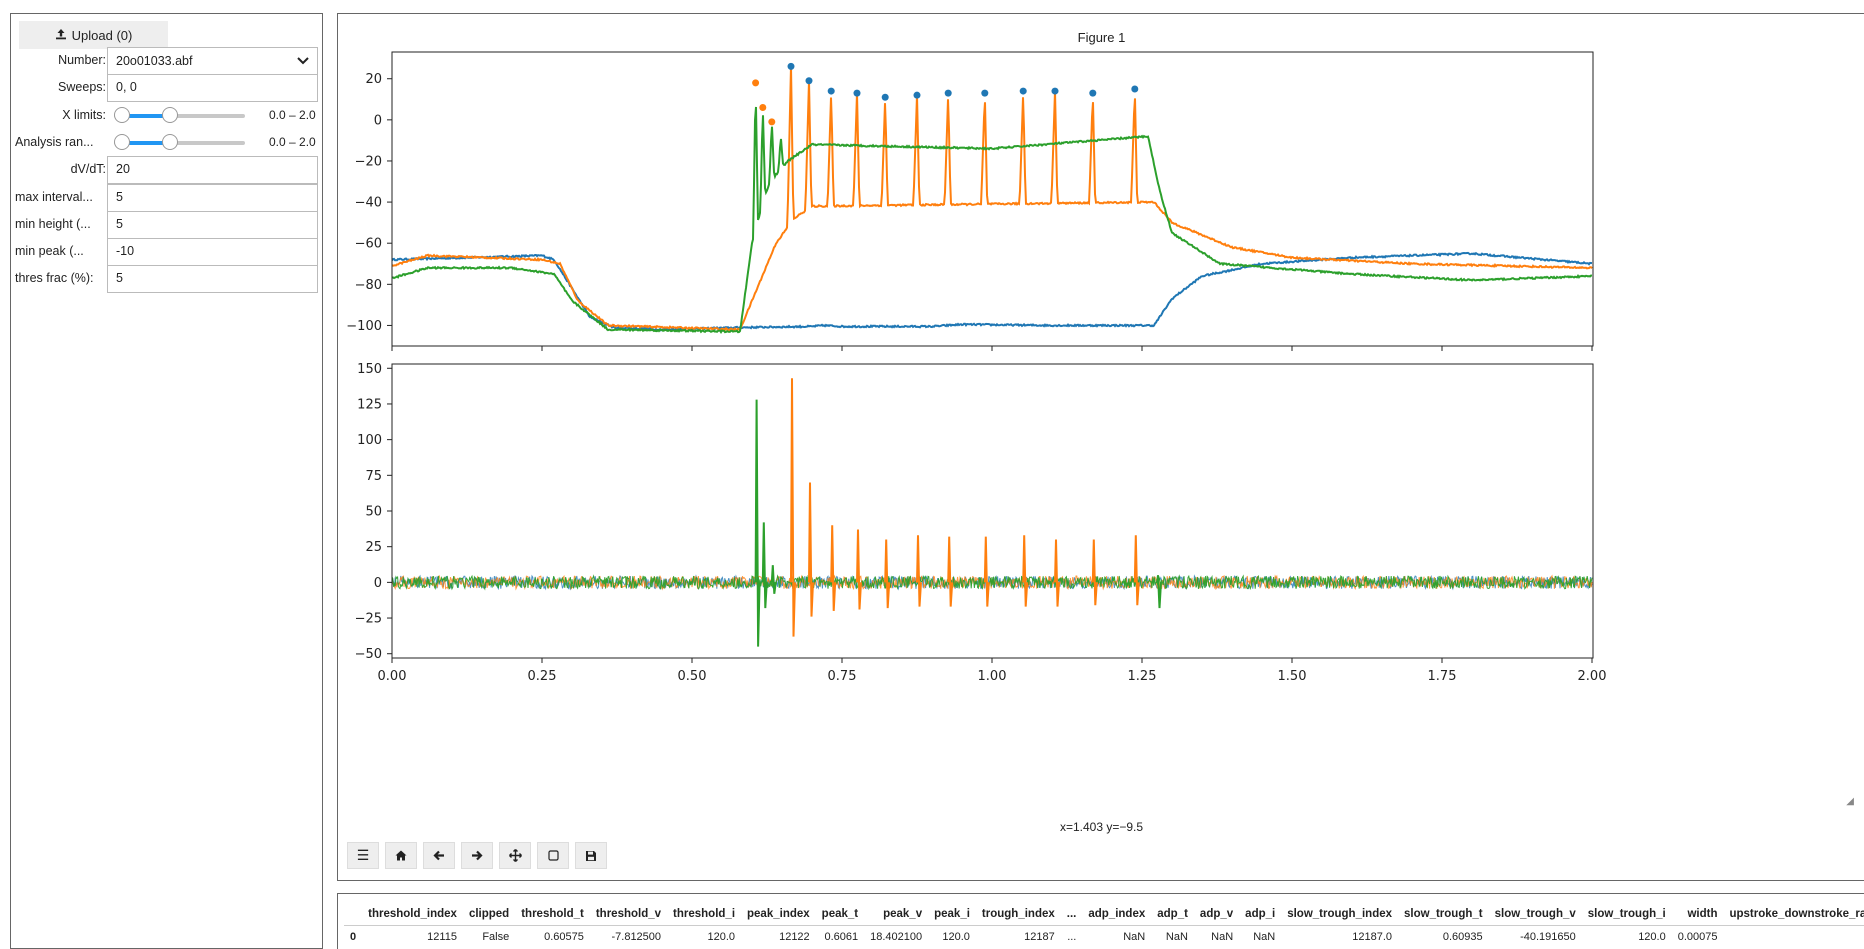 The width and height of the screenshot is (1864, 949). What do you see at coordinates (794, 937) in the screenshot?
I see `table-cell: 12122` at bounding box center [794, 937].